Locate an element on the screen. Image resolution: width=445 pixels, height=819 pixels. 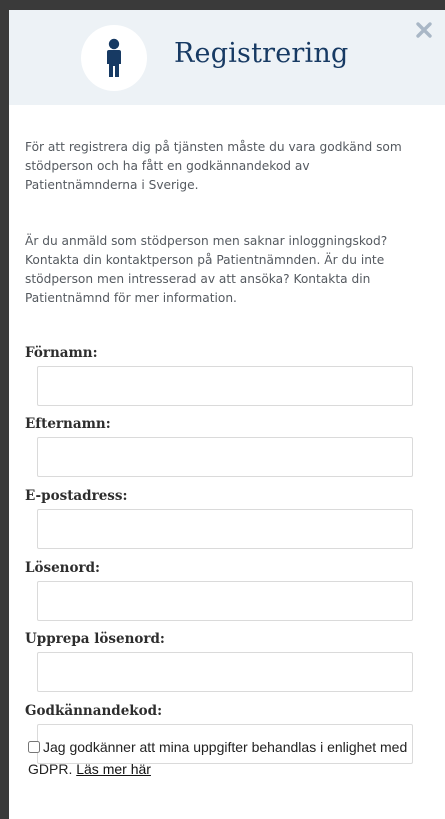
last-name-label: Efternamn: is located at coordinates (68, 424).